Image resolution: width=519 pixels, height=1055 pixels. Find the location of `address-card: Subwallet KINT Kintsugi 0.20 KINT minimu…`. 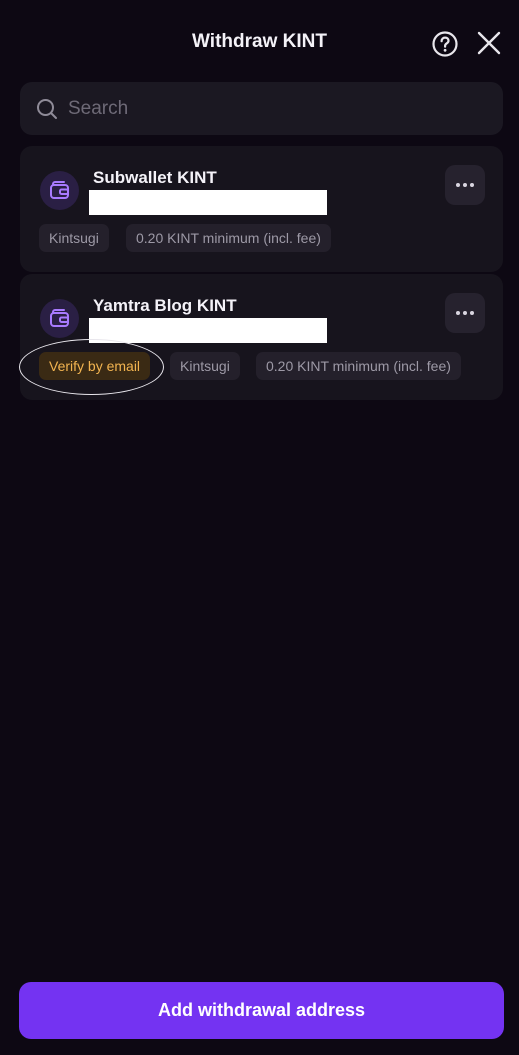

address-card: Subwallet KINT Kintsugi 0.20 KINT minimu… is located at coordinates (261, 209).